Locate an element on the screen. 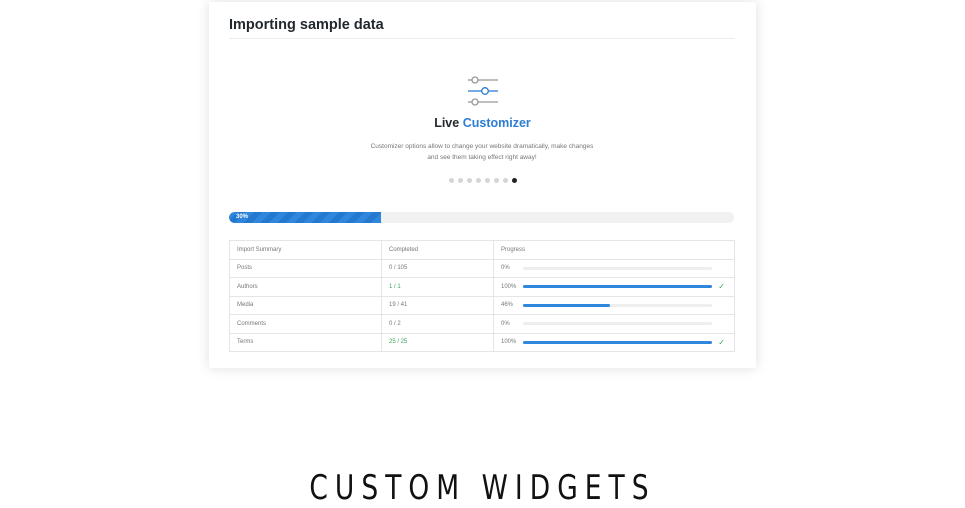 This screenshot has width=965, height=508. slide-heading: Live Customizer is located at coordinates (482, 123).